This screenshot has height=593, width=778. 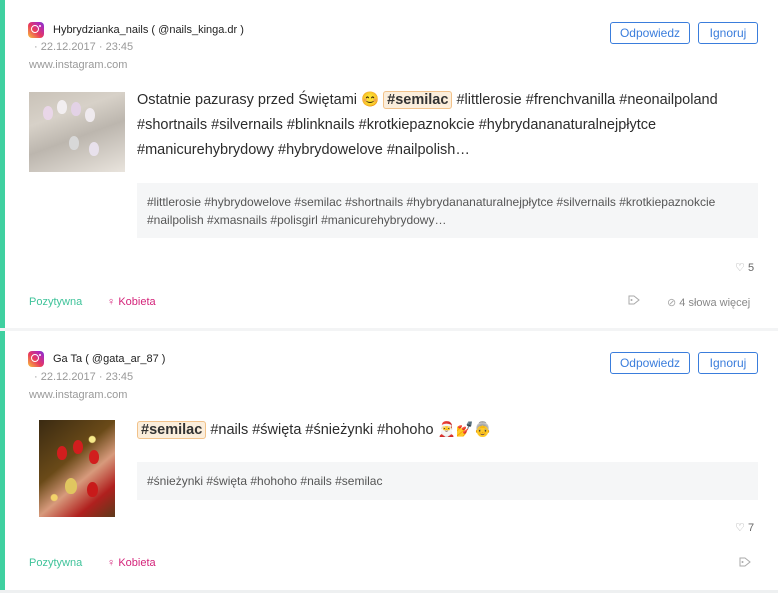 What do you see at coordinates (672, 303) in the screenshot?
I see `check-circle-icon: ⊘` at bounding box center [672, 303].